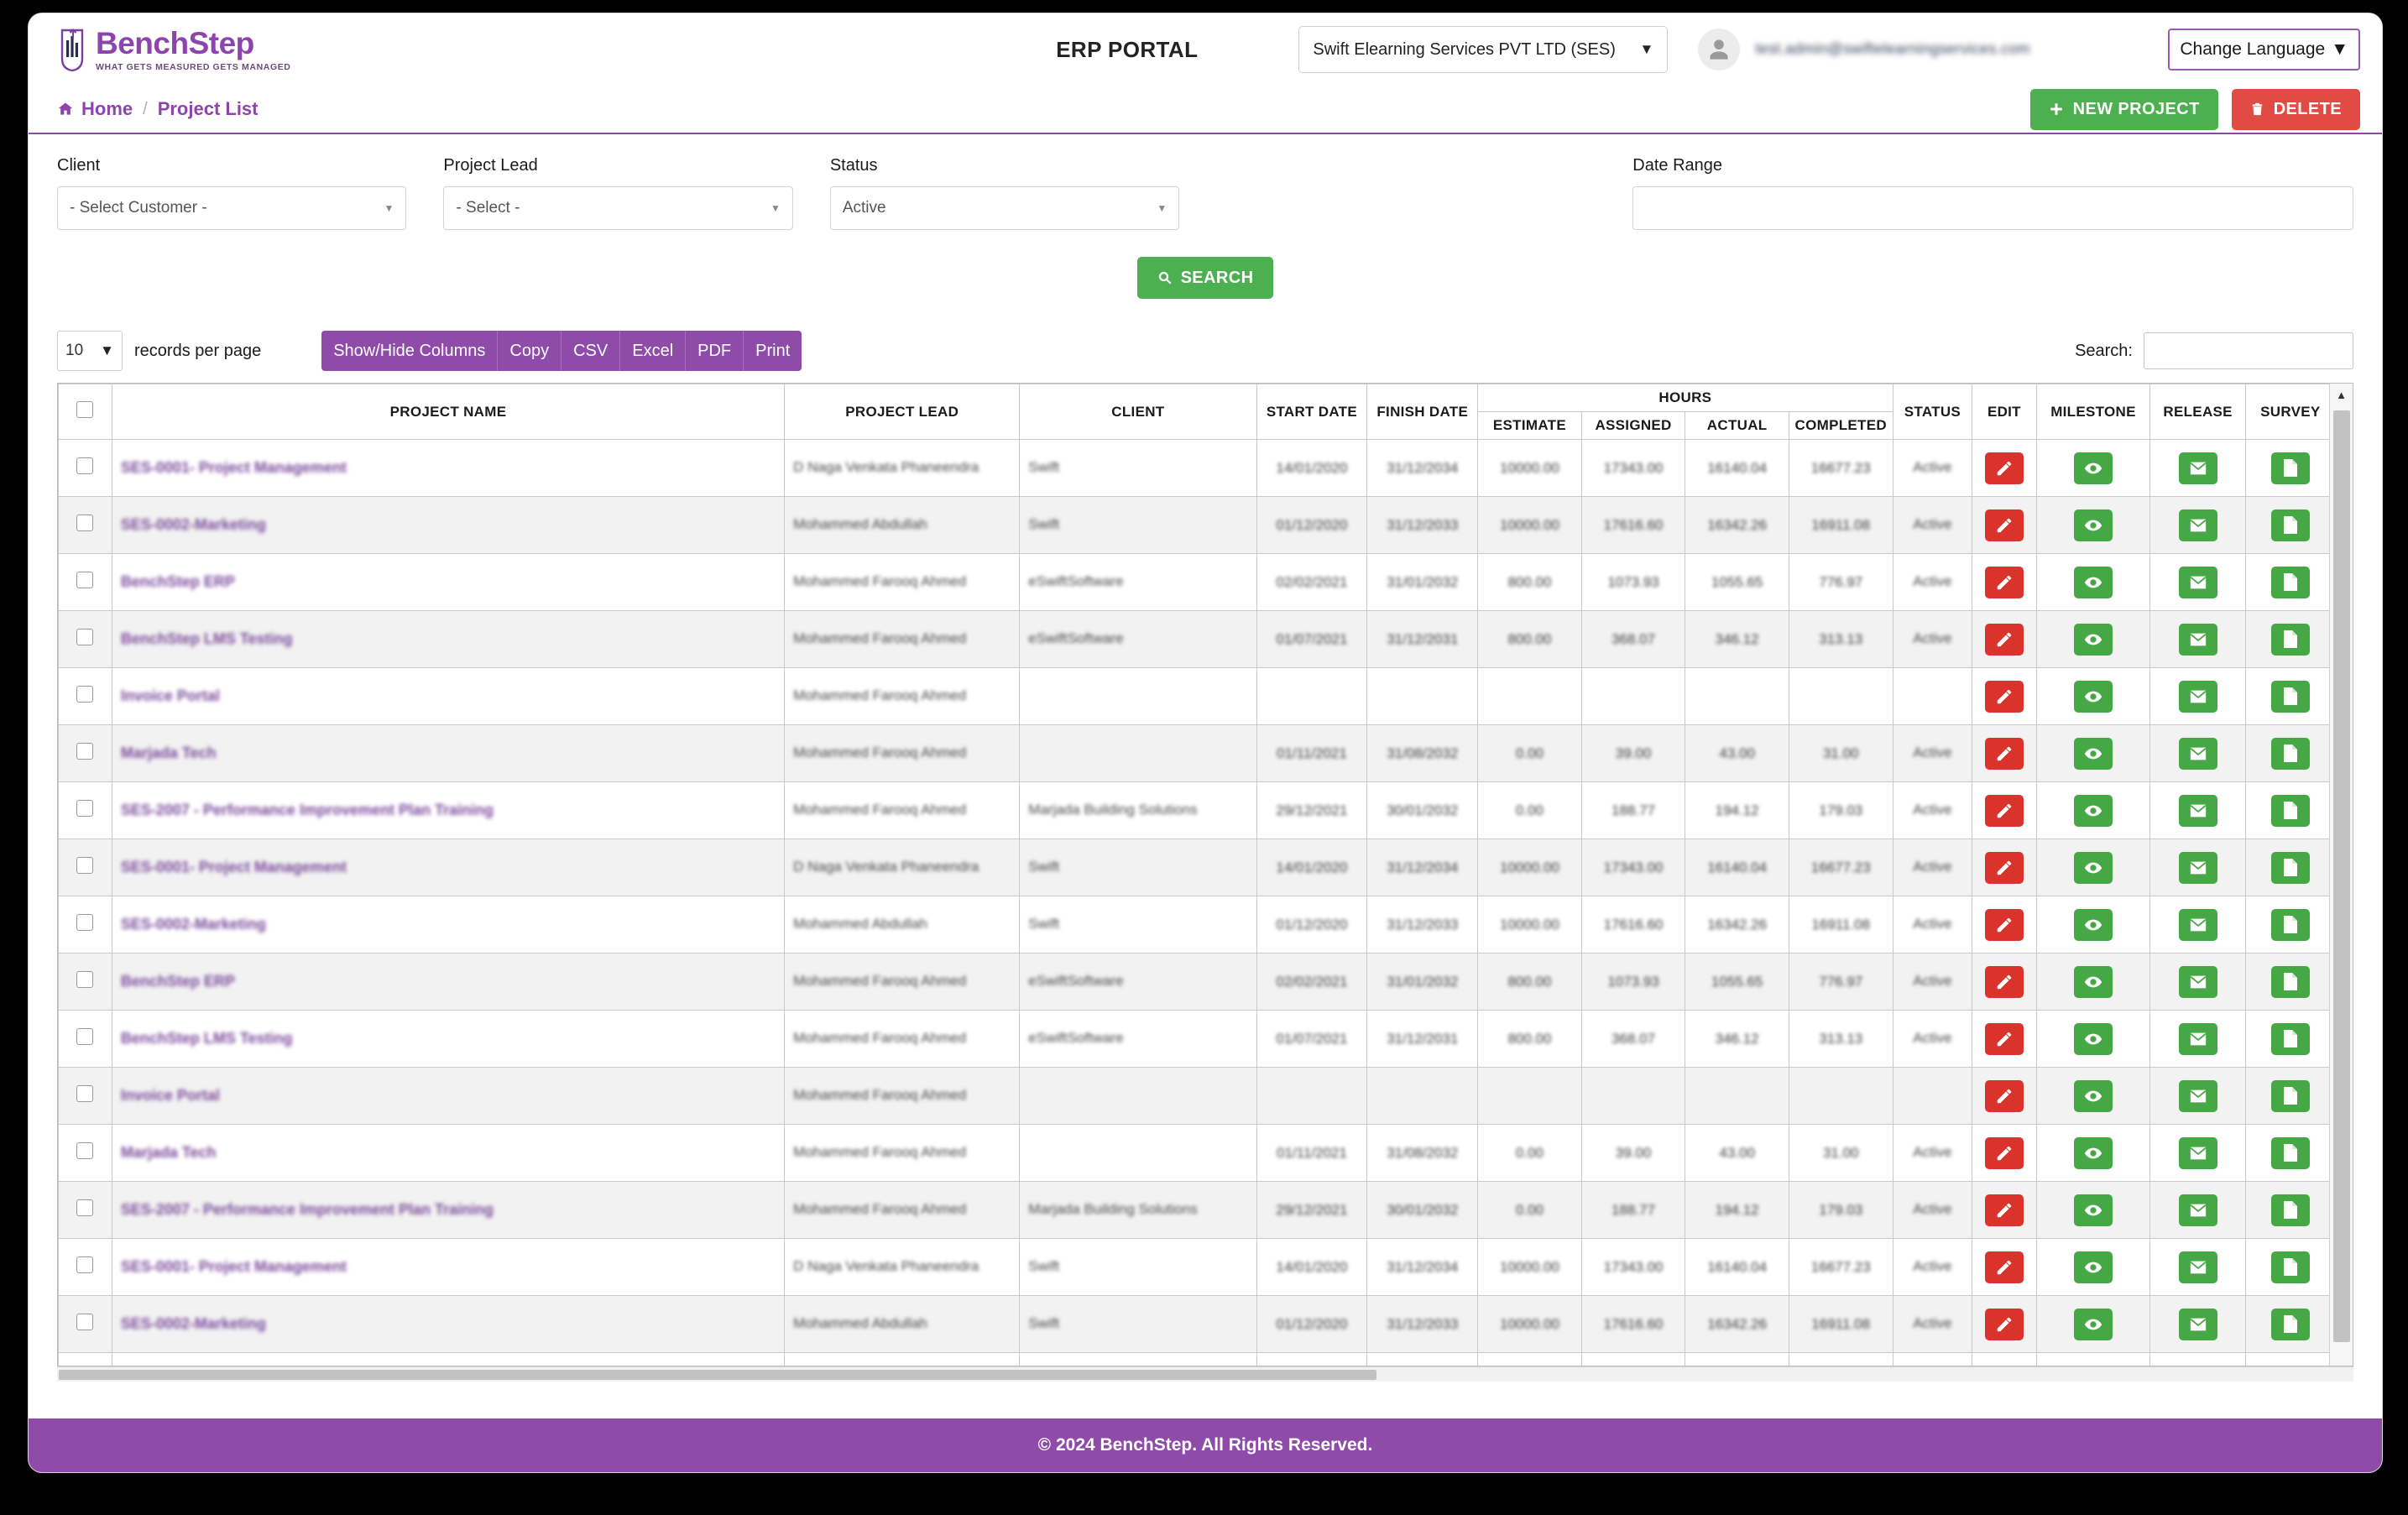 This screenshot has height=1515, width=2408. Describe the element at coordinates (1197, 1096) in the screenshot. I see `table-row: Invoice Portal Mohammed Farooq Ahmed` at that location.